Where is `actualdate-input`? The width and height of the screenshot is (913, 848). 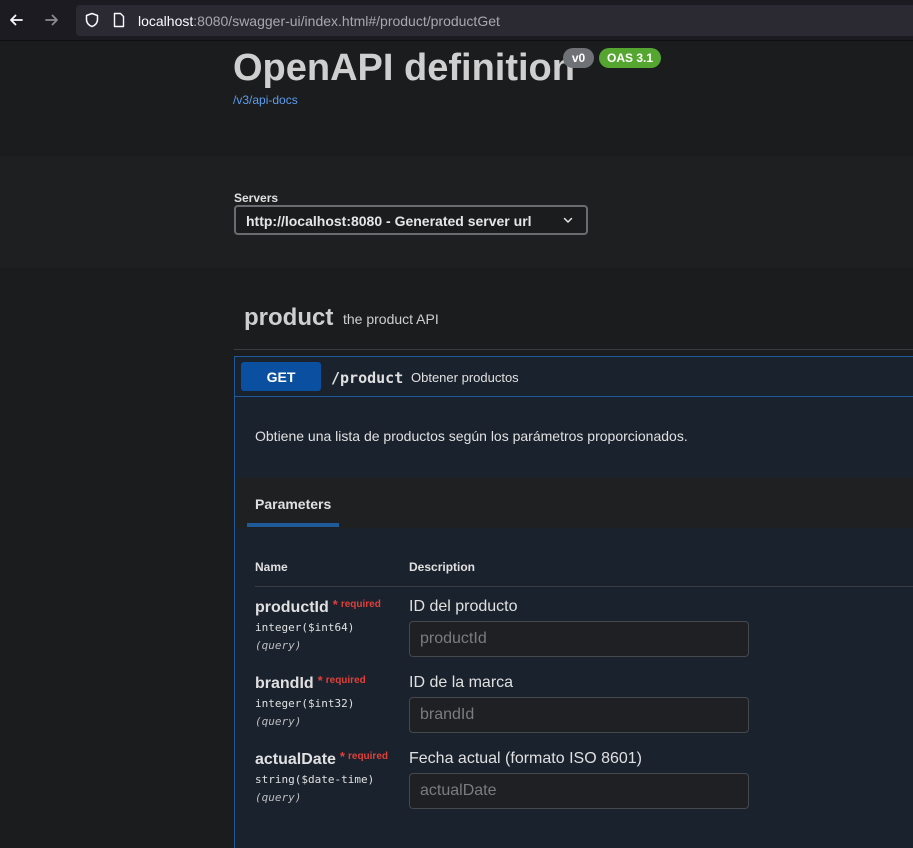 actualdate-input is located at coordinates (579, 791).